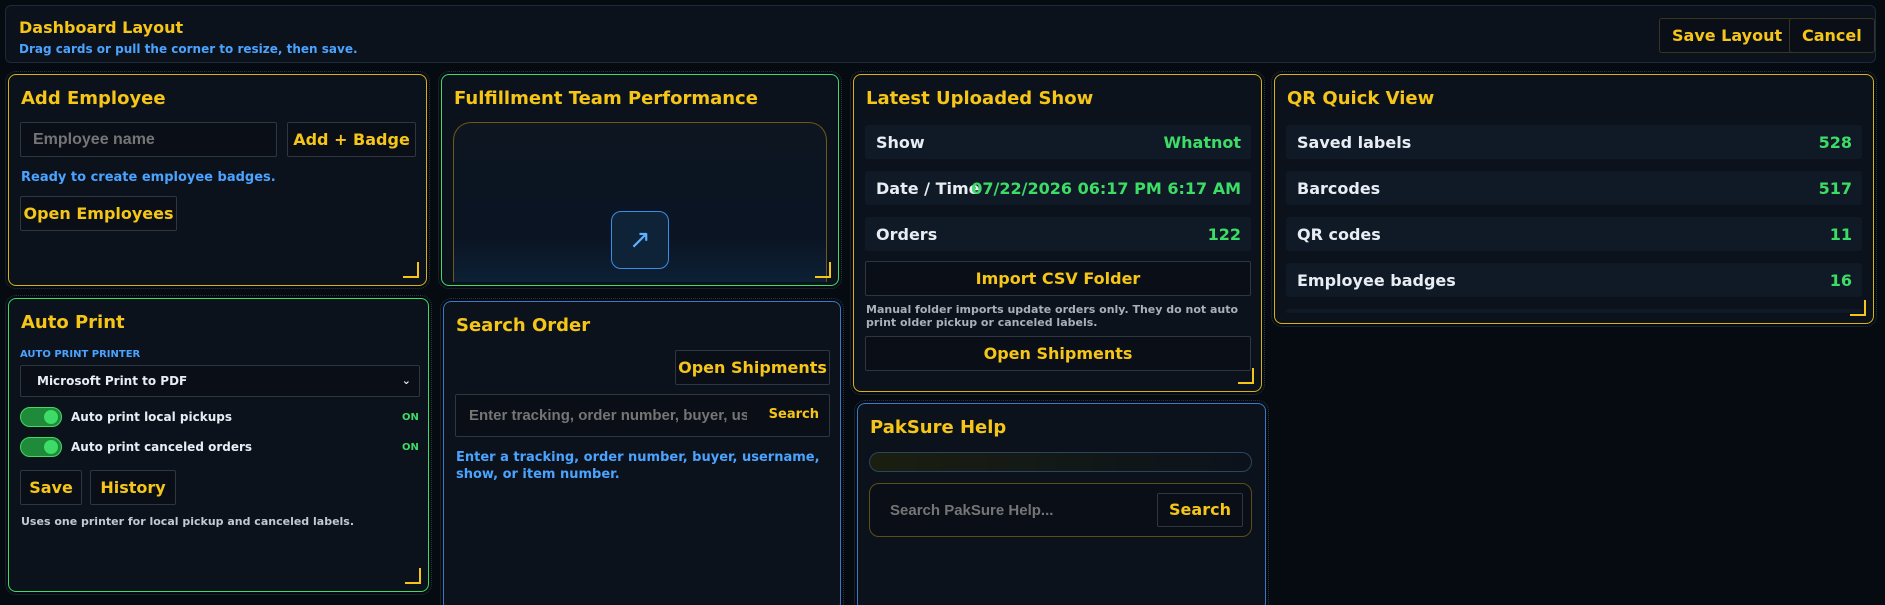  Describe the element at coordinates (1574, 280) in the screenshot. I see `stat-row-employee-badges: Employee badges 16` at that location.